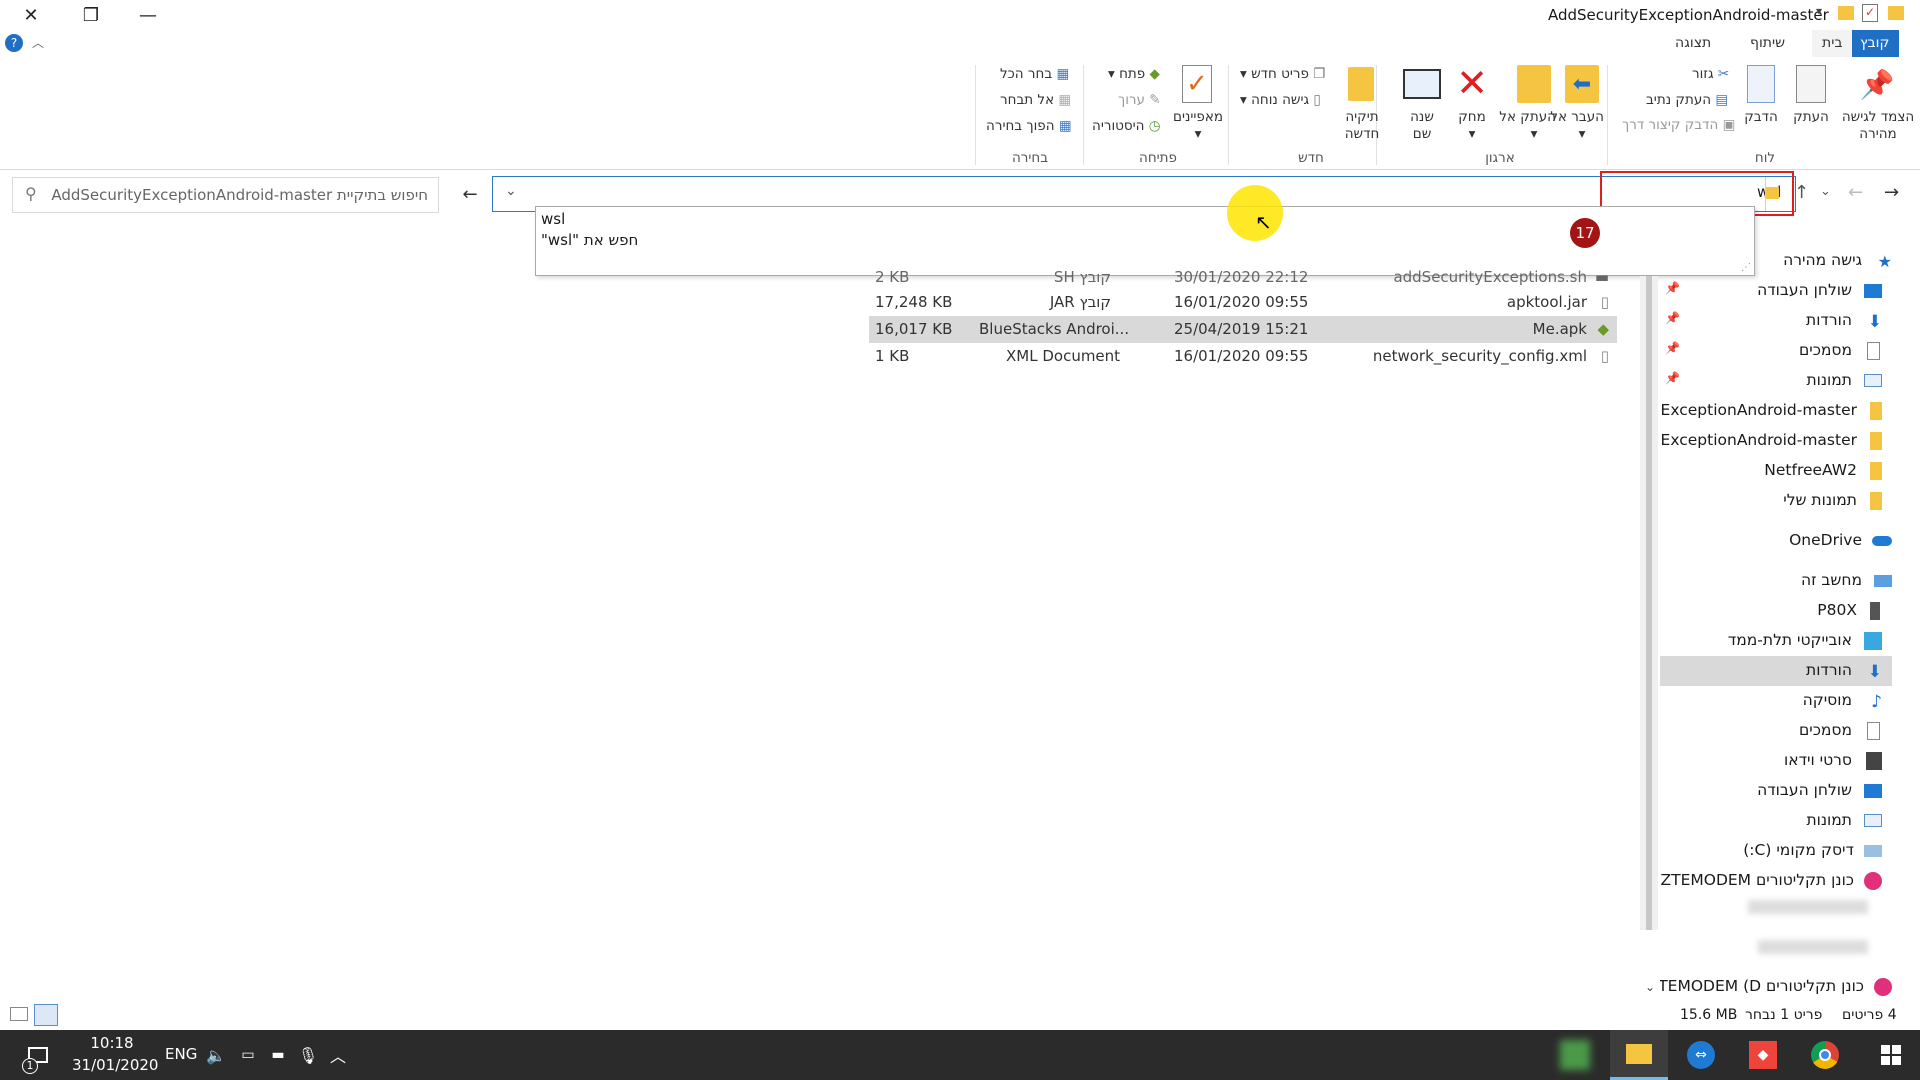  I want to click on rename-button: שנה שם, so click(1422, 126).